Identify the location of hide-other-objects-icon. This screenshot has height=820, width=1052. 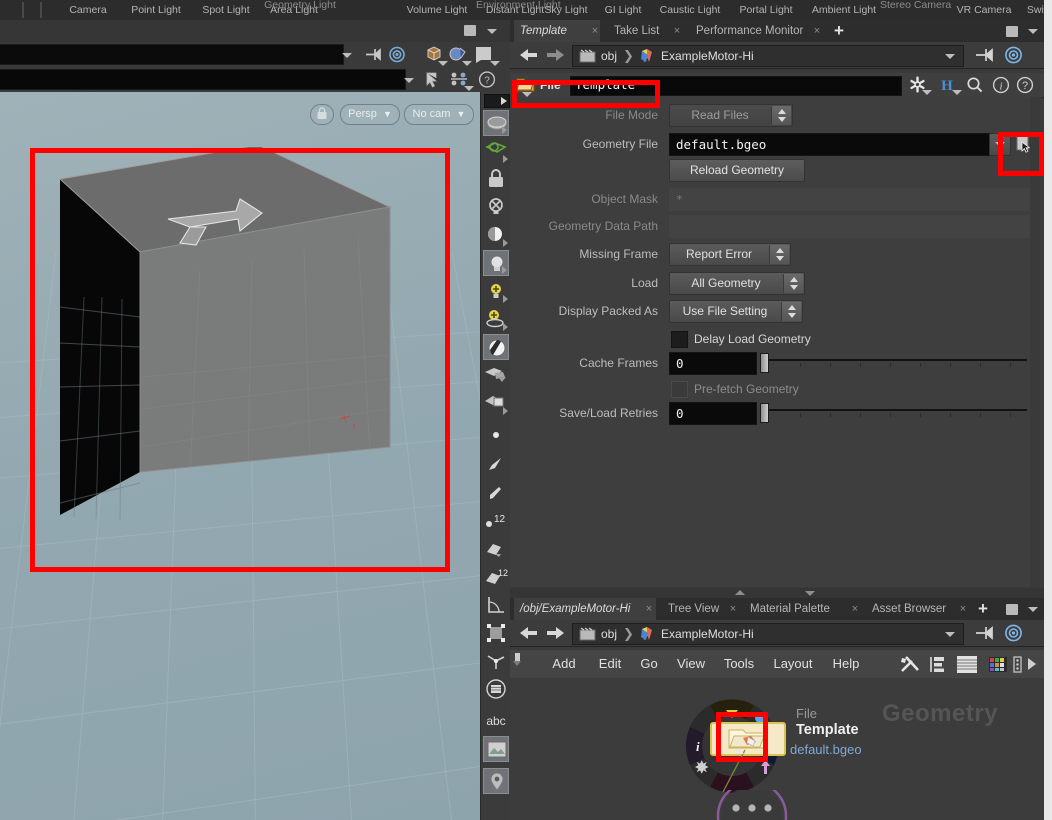
(496, 207).